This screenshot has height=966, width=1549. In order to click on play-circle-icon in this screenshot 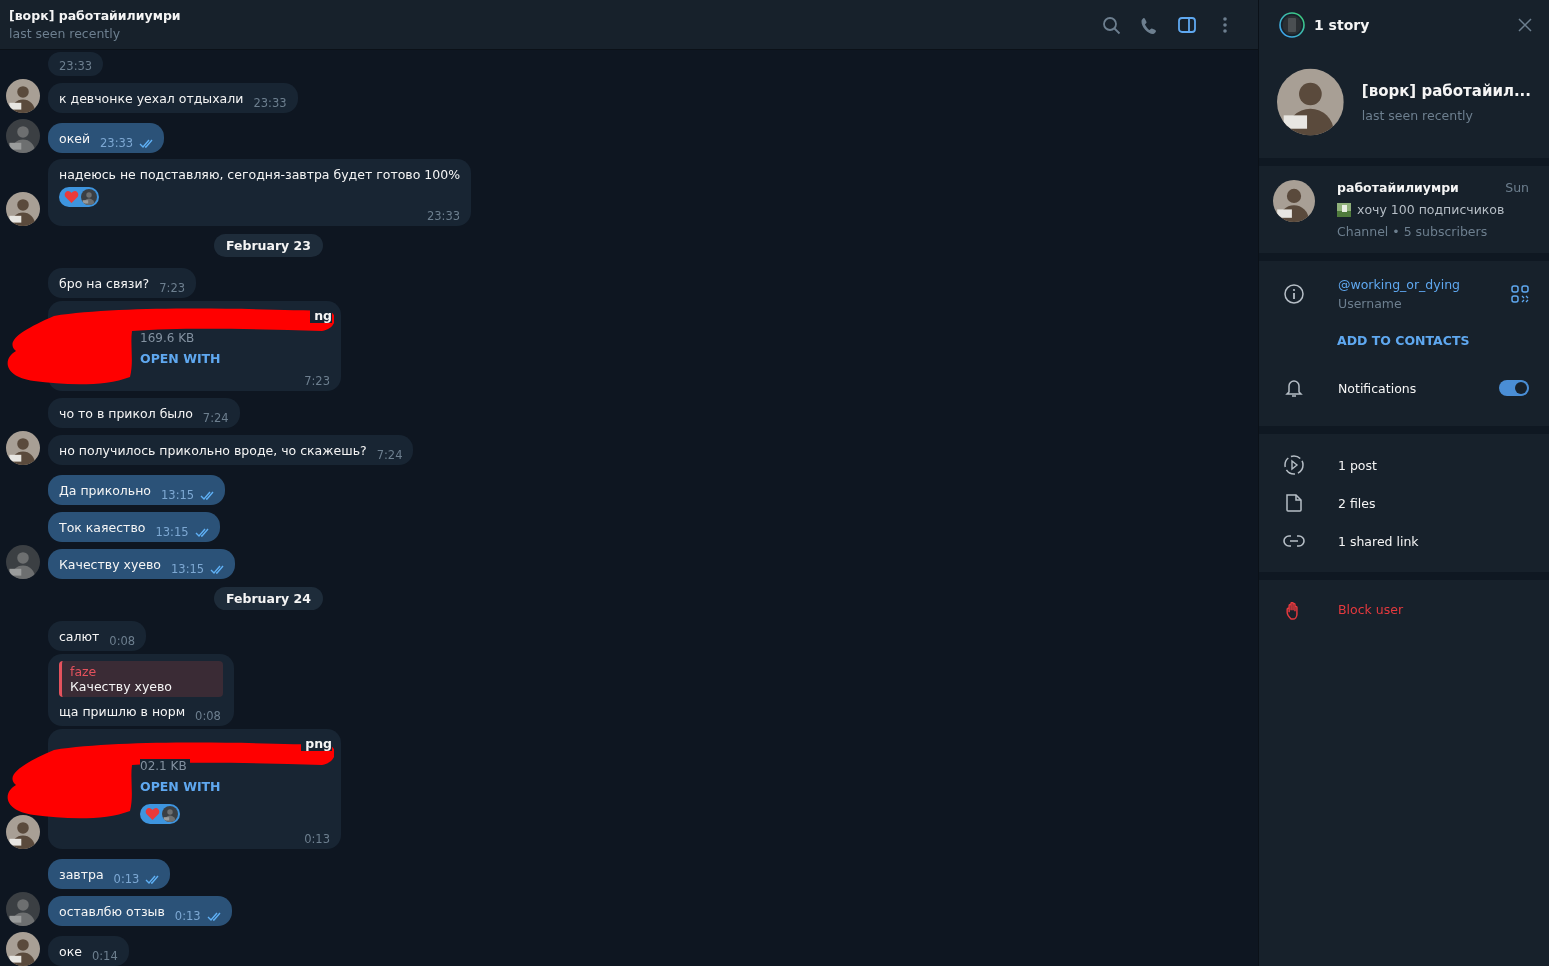, I will do `click(1294, 465)`.